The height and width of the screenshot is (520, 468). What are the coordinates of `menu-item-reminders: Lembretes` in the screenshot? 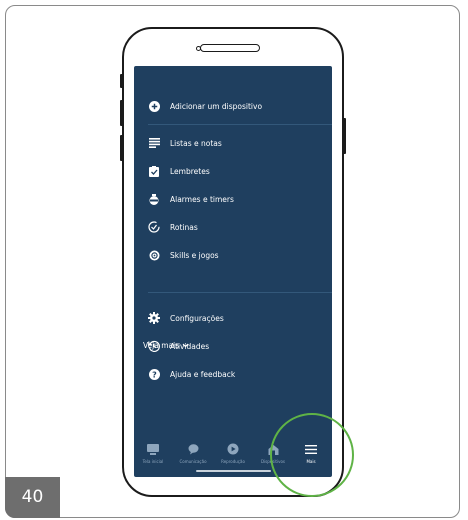 It's located at (233, 171).